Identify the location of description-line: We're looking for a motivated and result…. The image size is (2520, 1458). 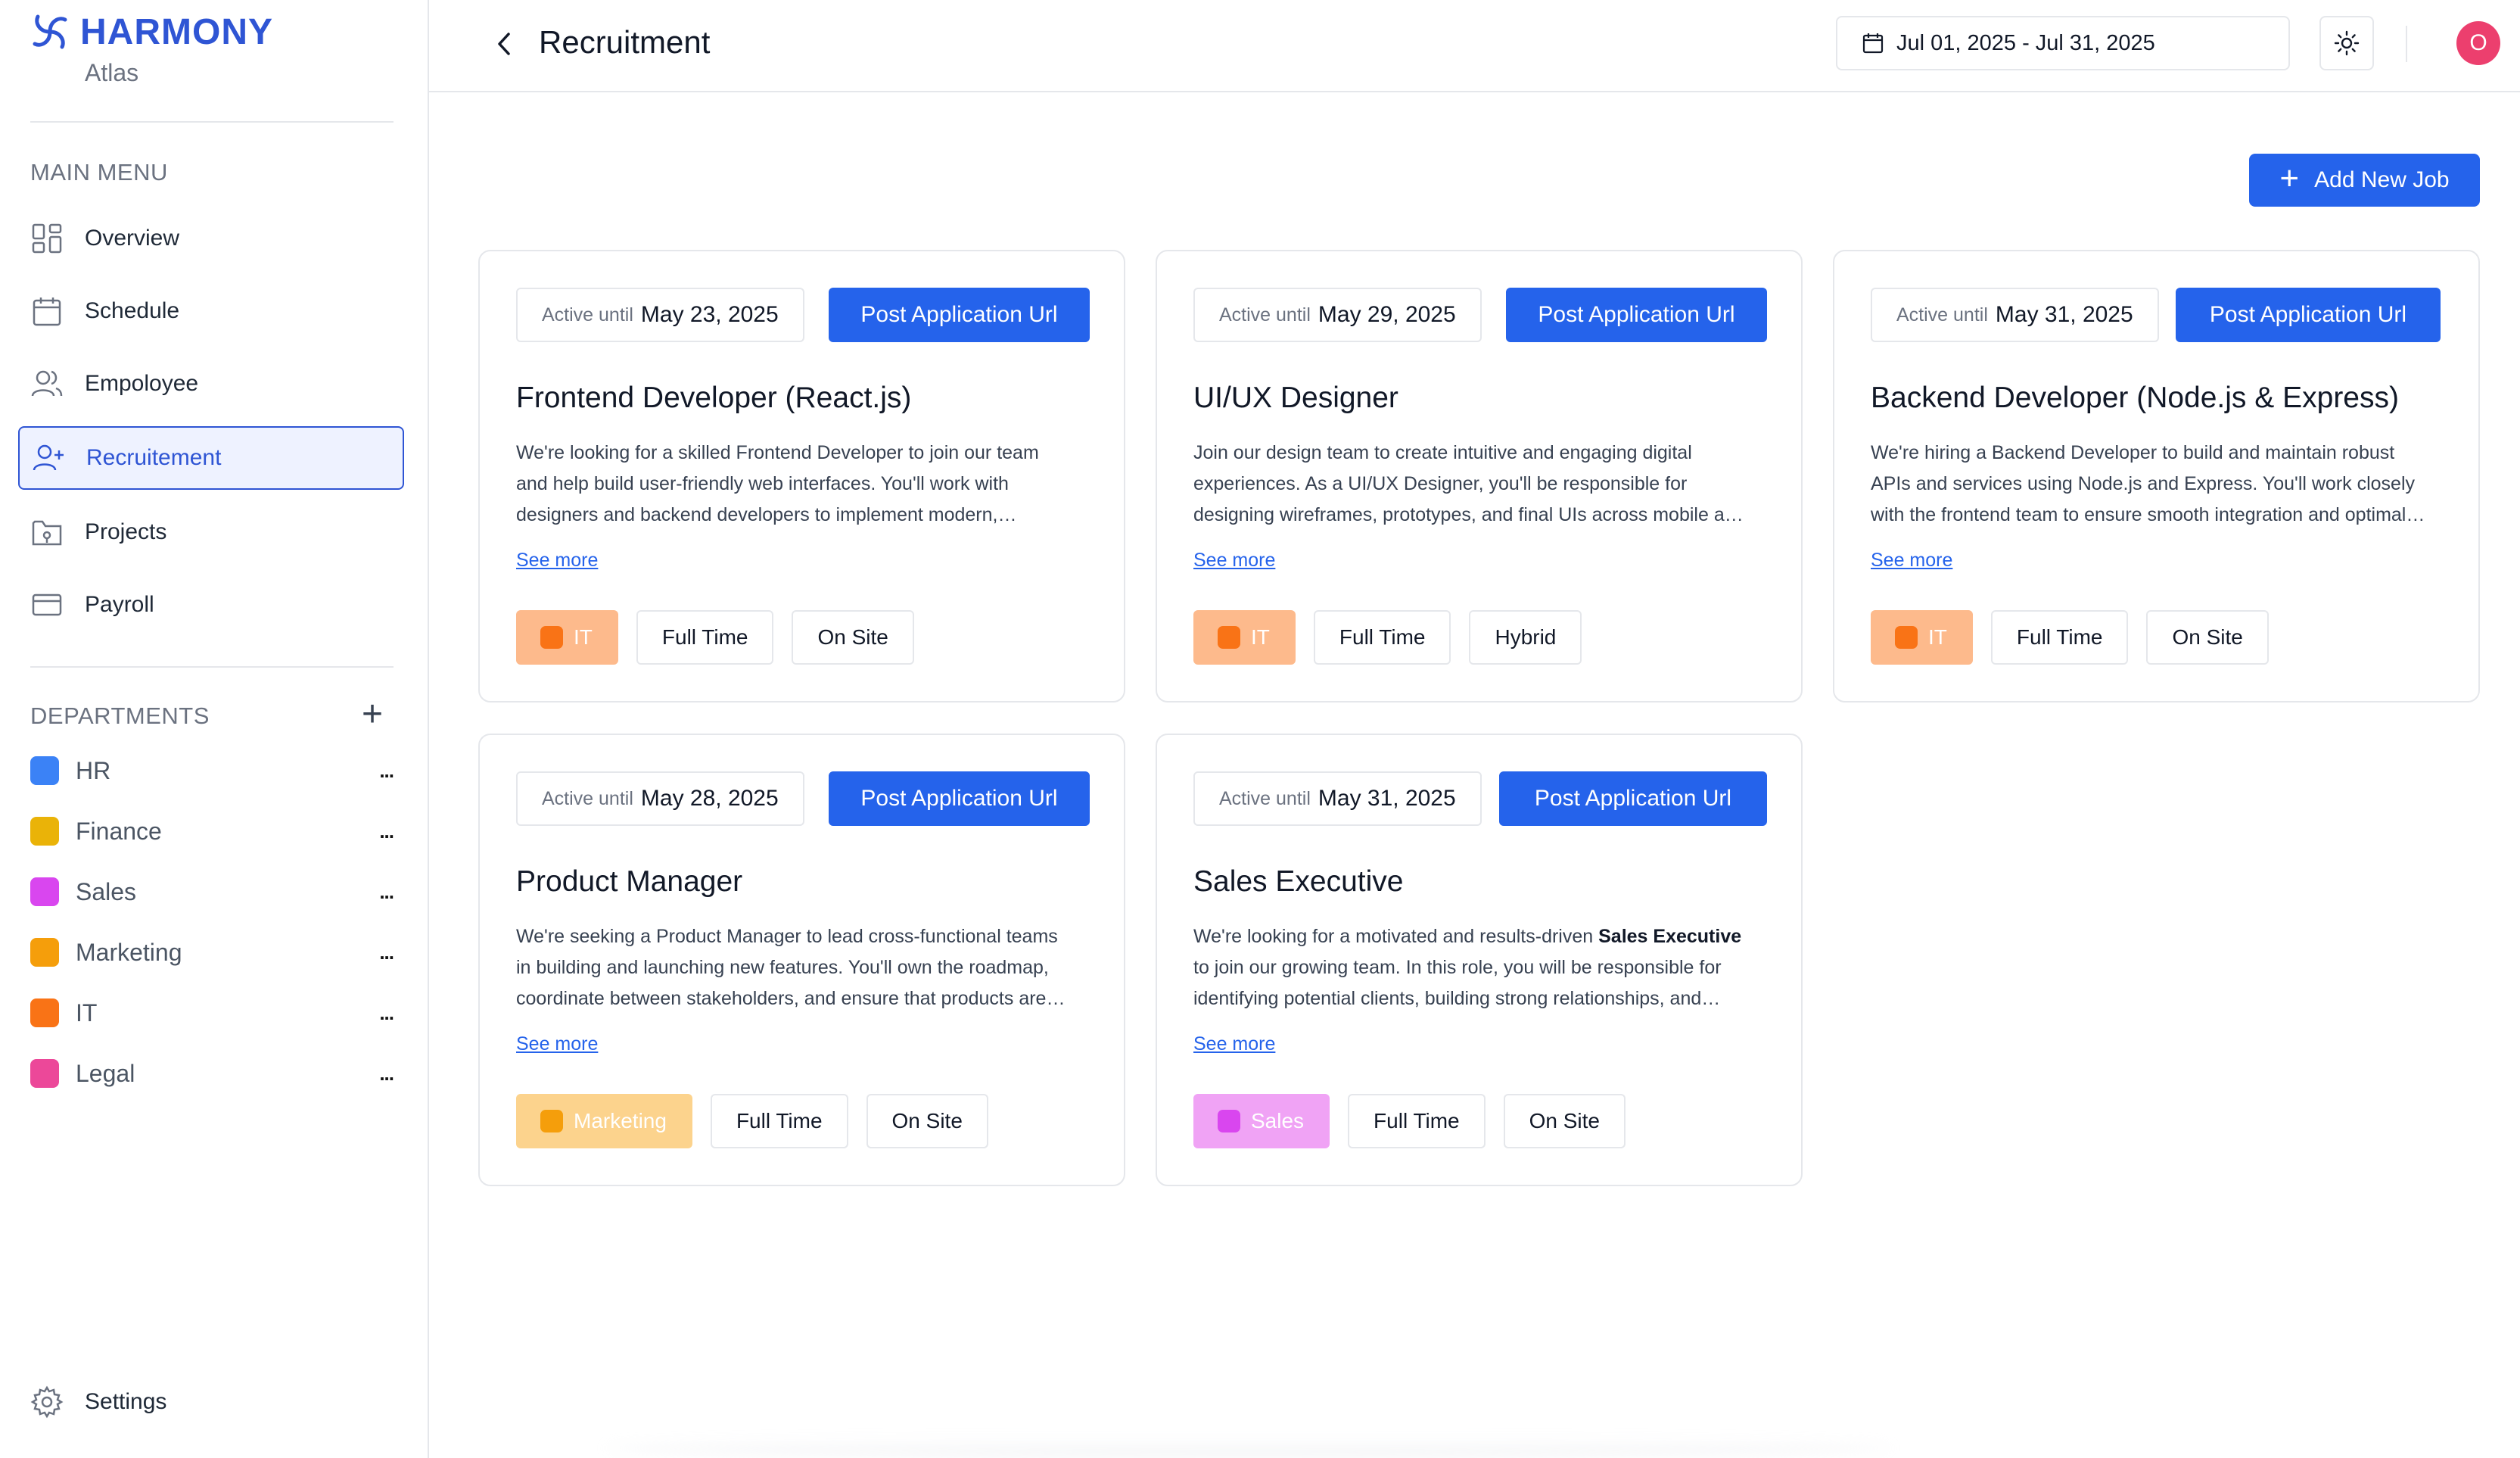
(1481, 937).